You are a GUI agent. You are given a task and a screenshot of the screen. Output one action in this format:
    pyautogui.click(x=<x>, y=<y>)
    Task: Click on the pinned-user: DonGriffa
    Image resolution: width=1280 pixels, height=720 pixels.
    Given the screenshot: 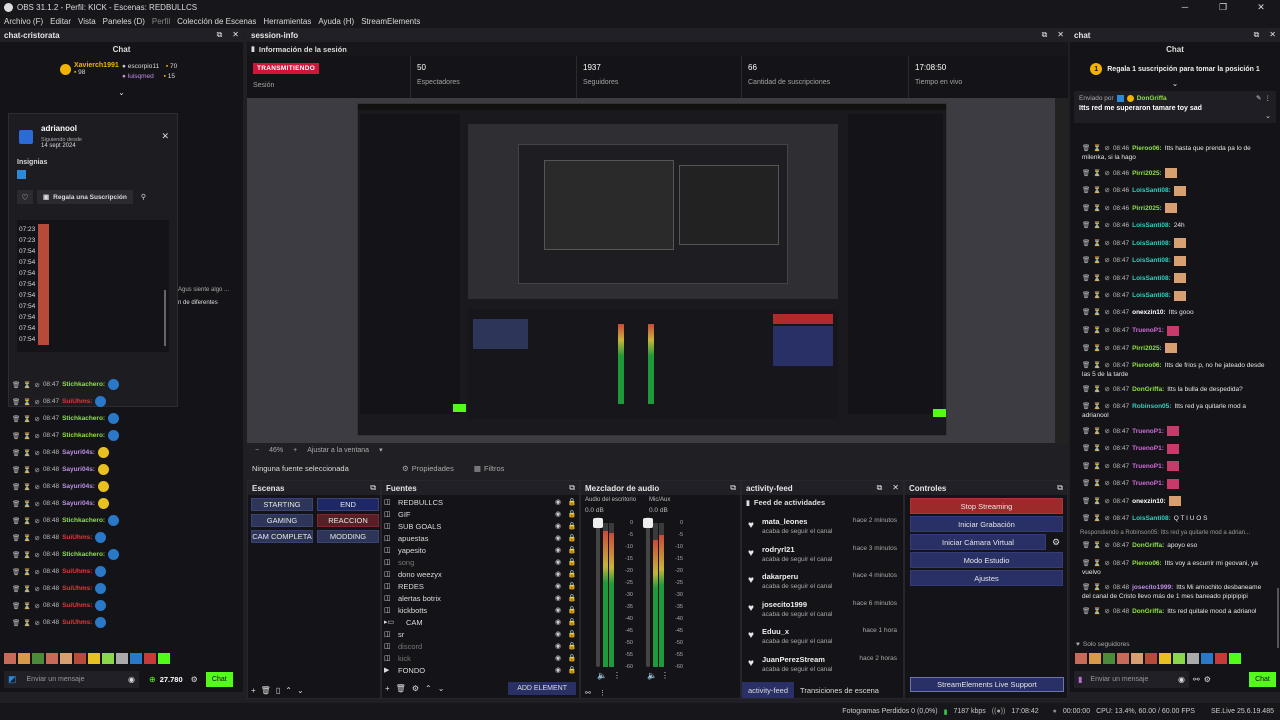 What is the action you would take?
    pyautogui.click(x=1152, y=98)
    